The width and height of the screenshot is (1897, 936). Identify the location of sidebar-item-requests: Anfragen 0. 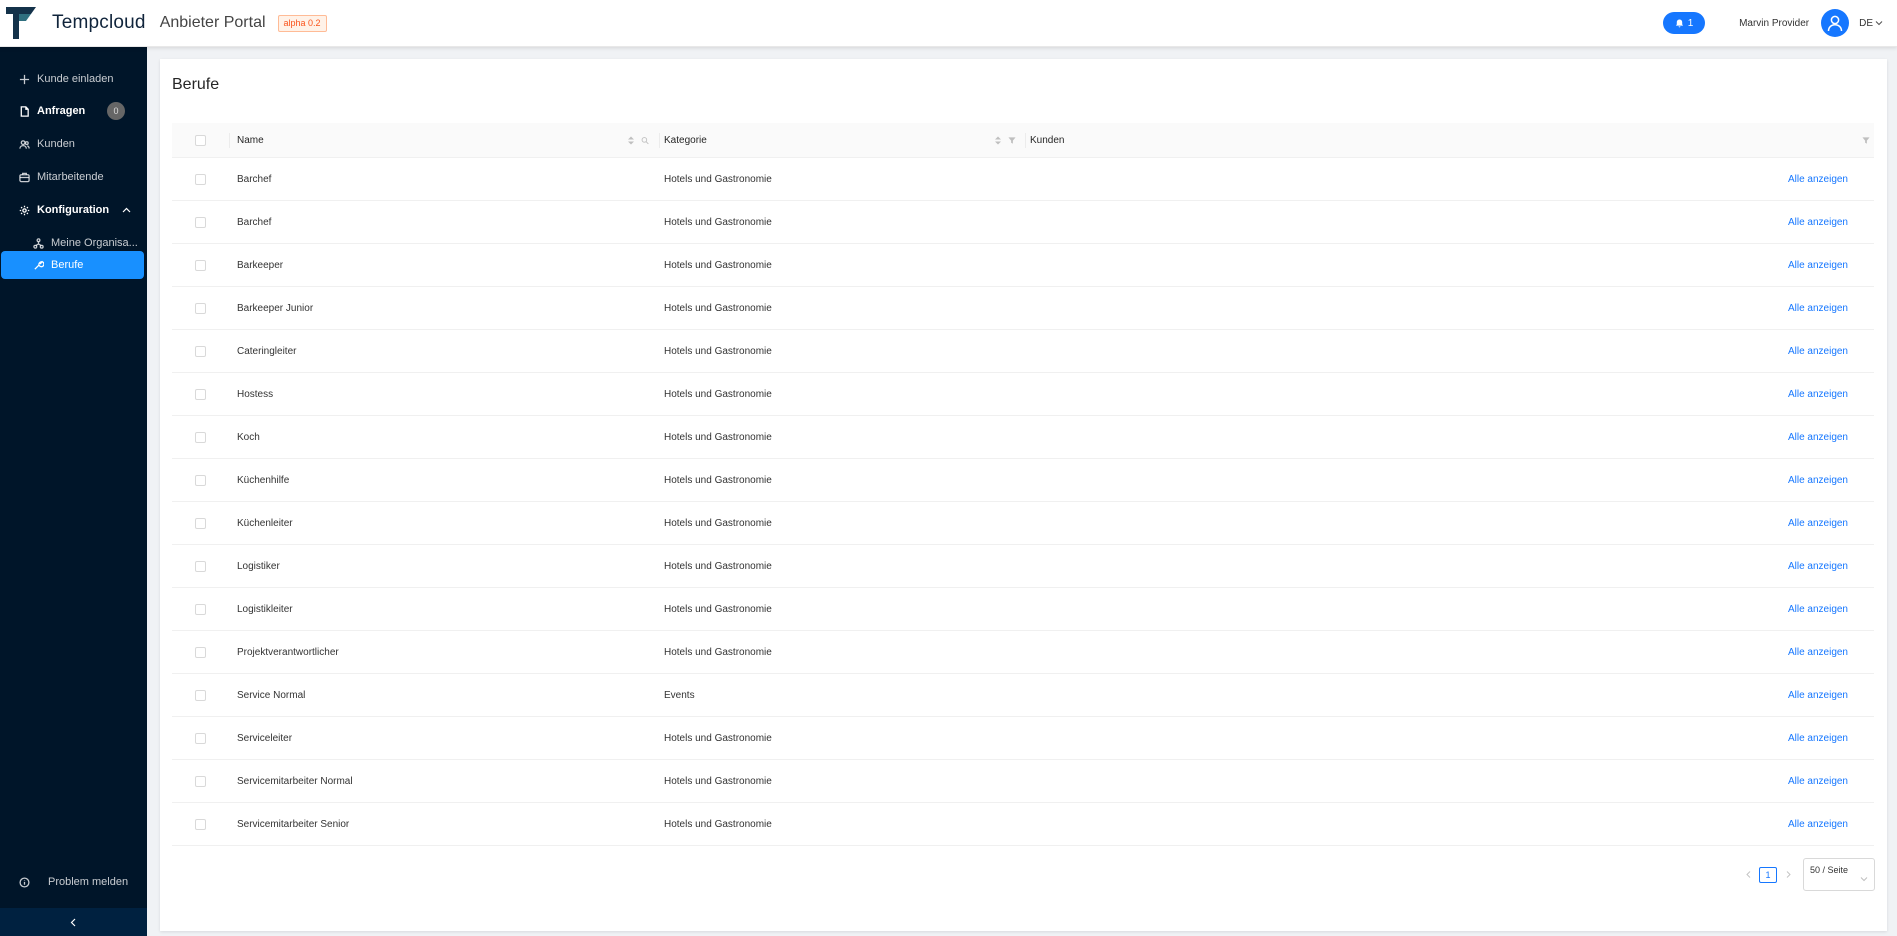
(73, 111).